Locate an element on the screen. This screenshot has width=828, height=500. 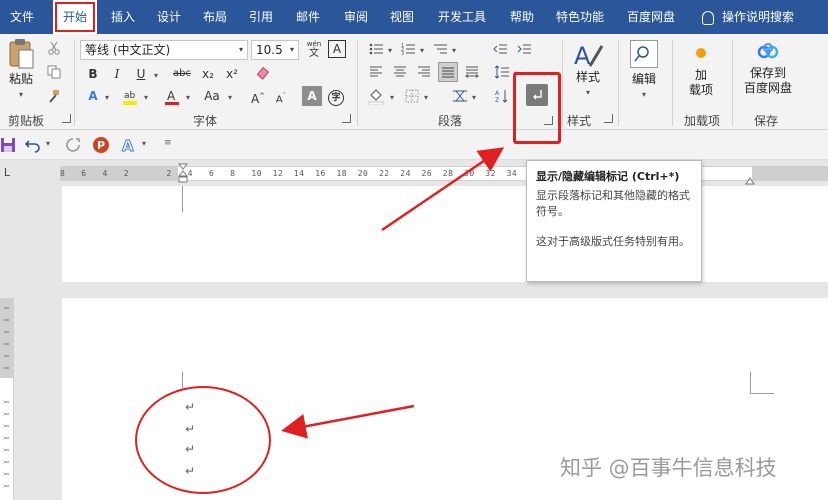
tooltip-spacer is located at coordinates (614, 227).